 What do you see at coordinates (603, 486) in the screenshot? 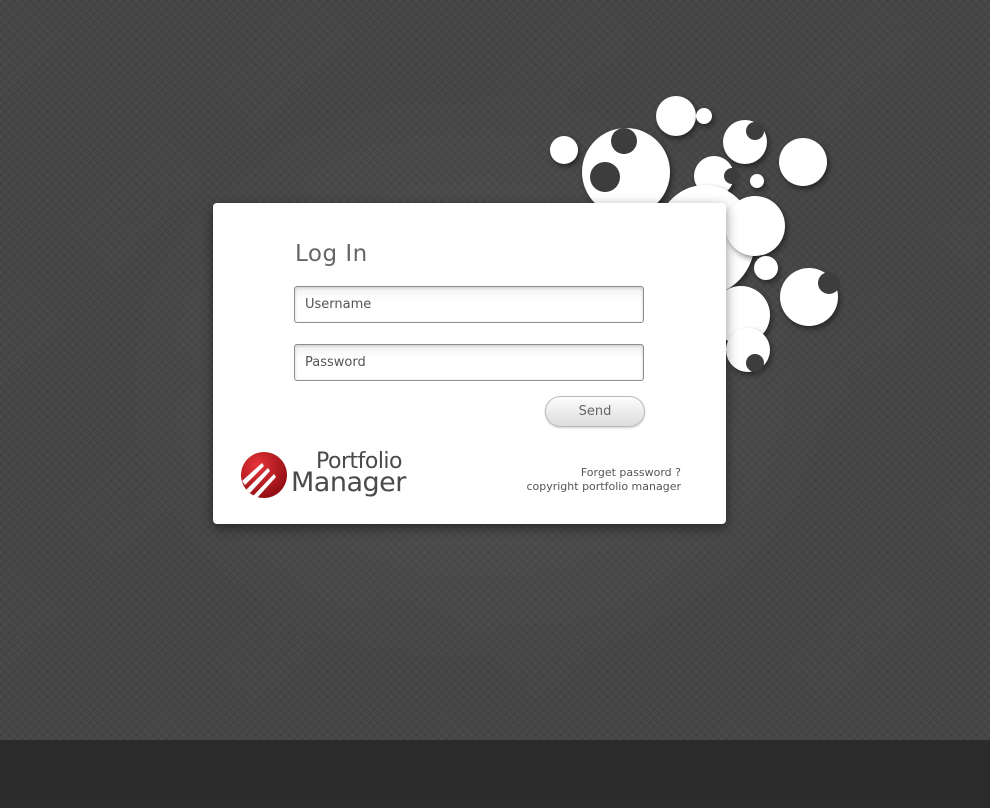
I see `copyright-text: copyright portfolio manager` at bounding box center [603, 486].